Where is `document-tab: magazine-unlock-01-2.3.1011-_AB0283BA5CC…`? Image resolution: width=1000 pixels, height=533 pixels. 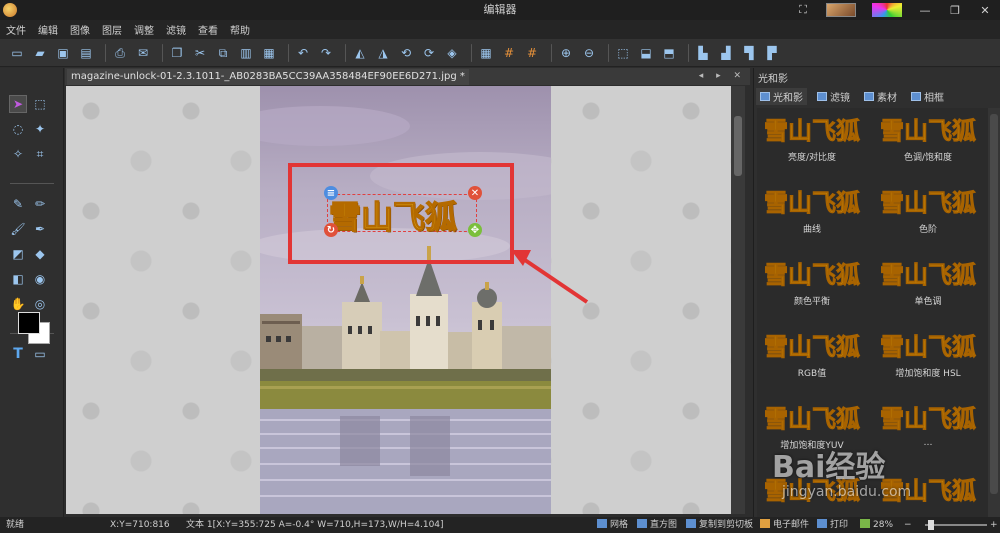
document-tab: magazine-unlock-01-2.3.1011-_AB0283BA5CC… is located at coordinates (268, 77).